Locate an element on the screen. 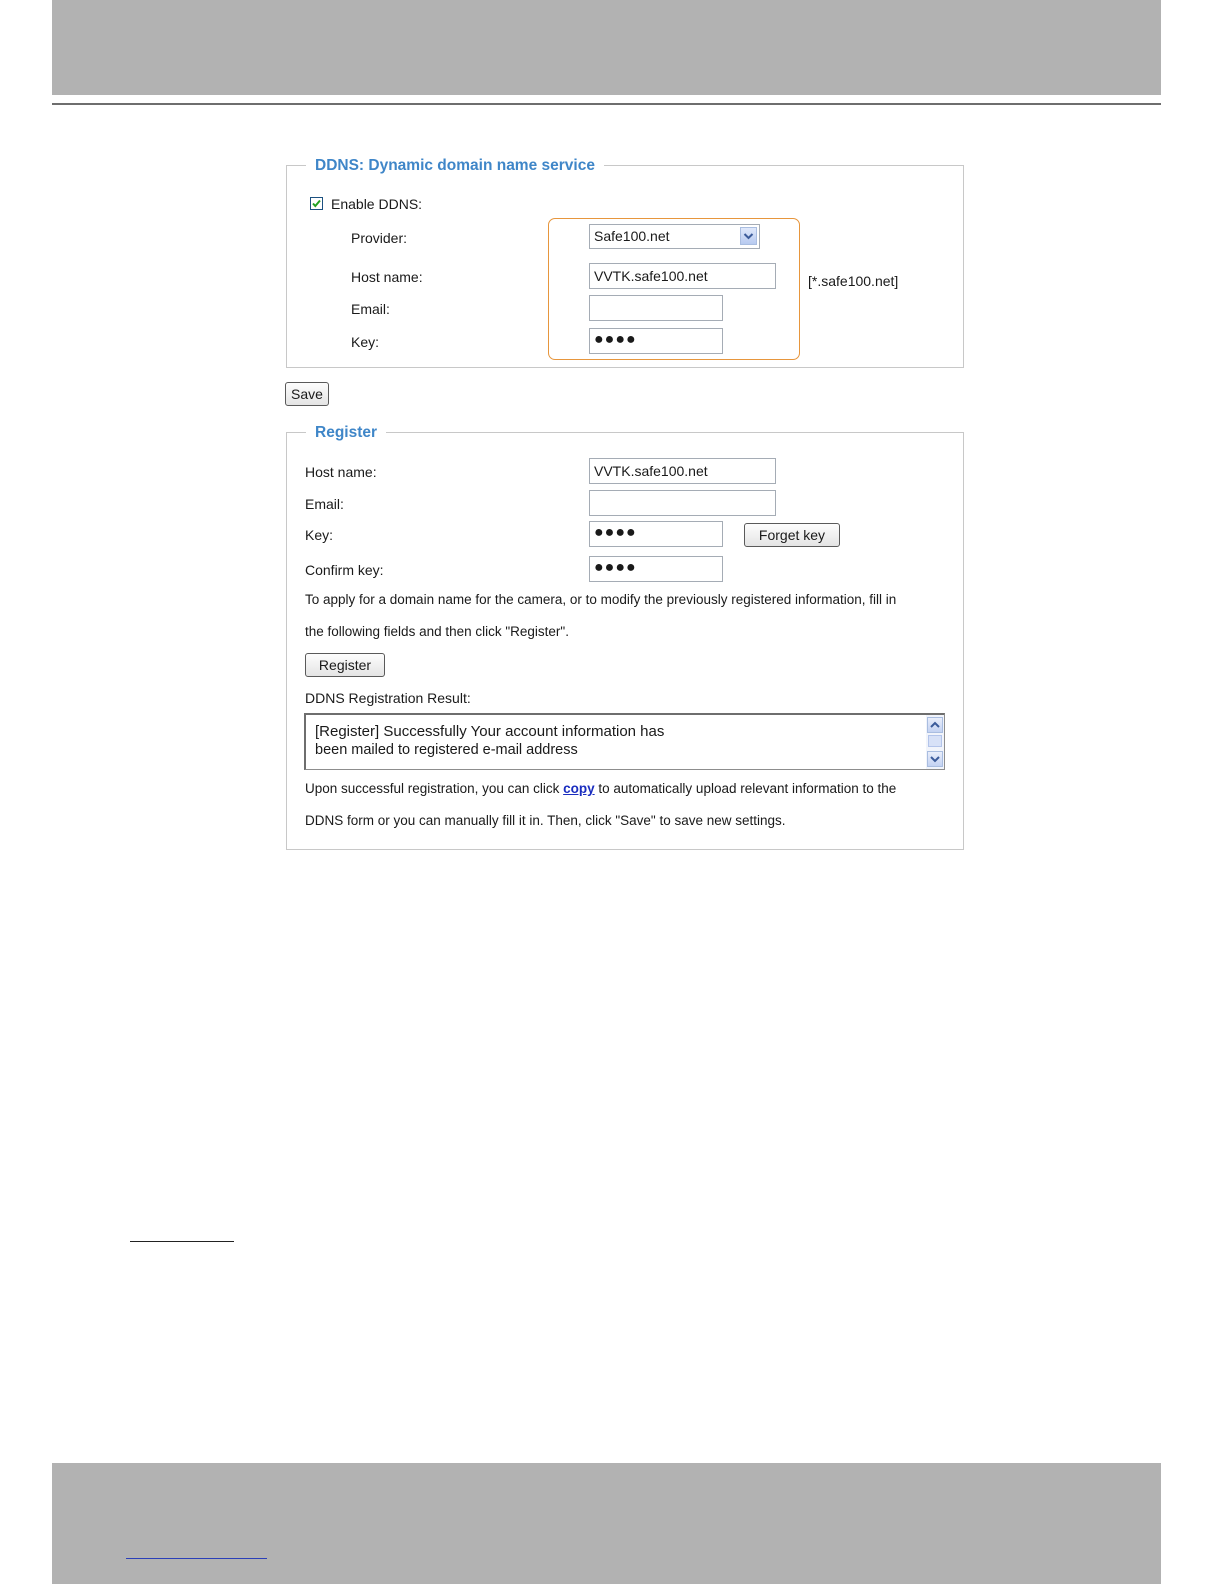  host-name-hint: [*.safe100.net] is located at coordinates (853, 281).